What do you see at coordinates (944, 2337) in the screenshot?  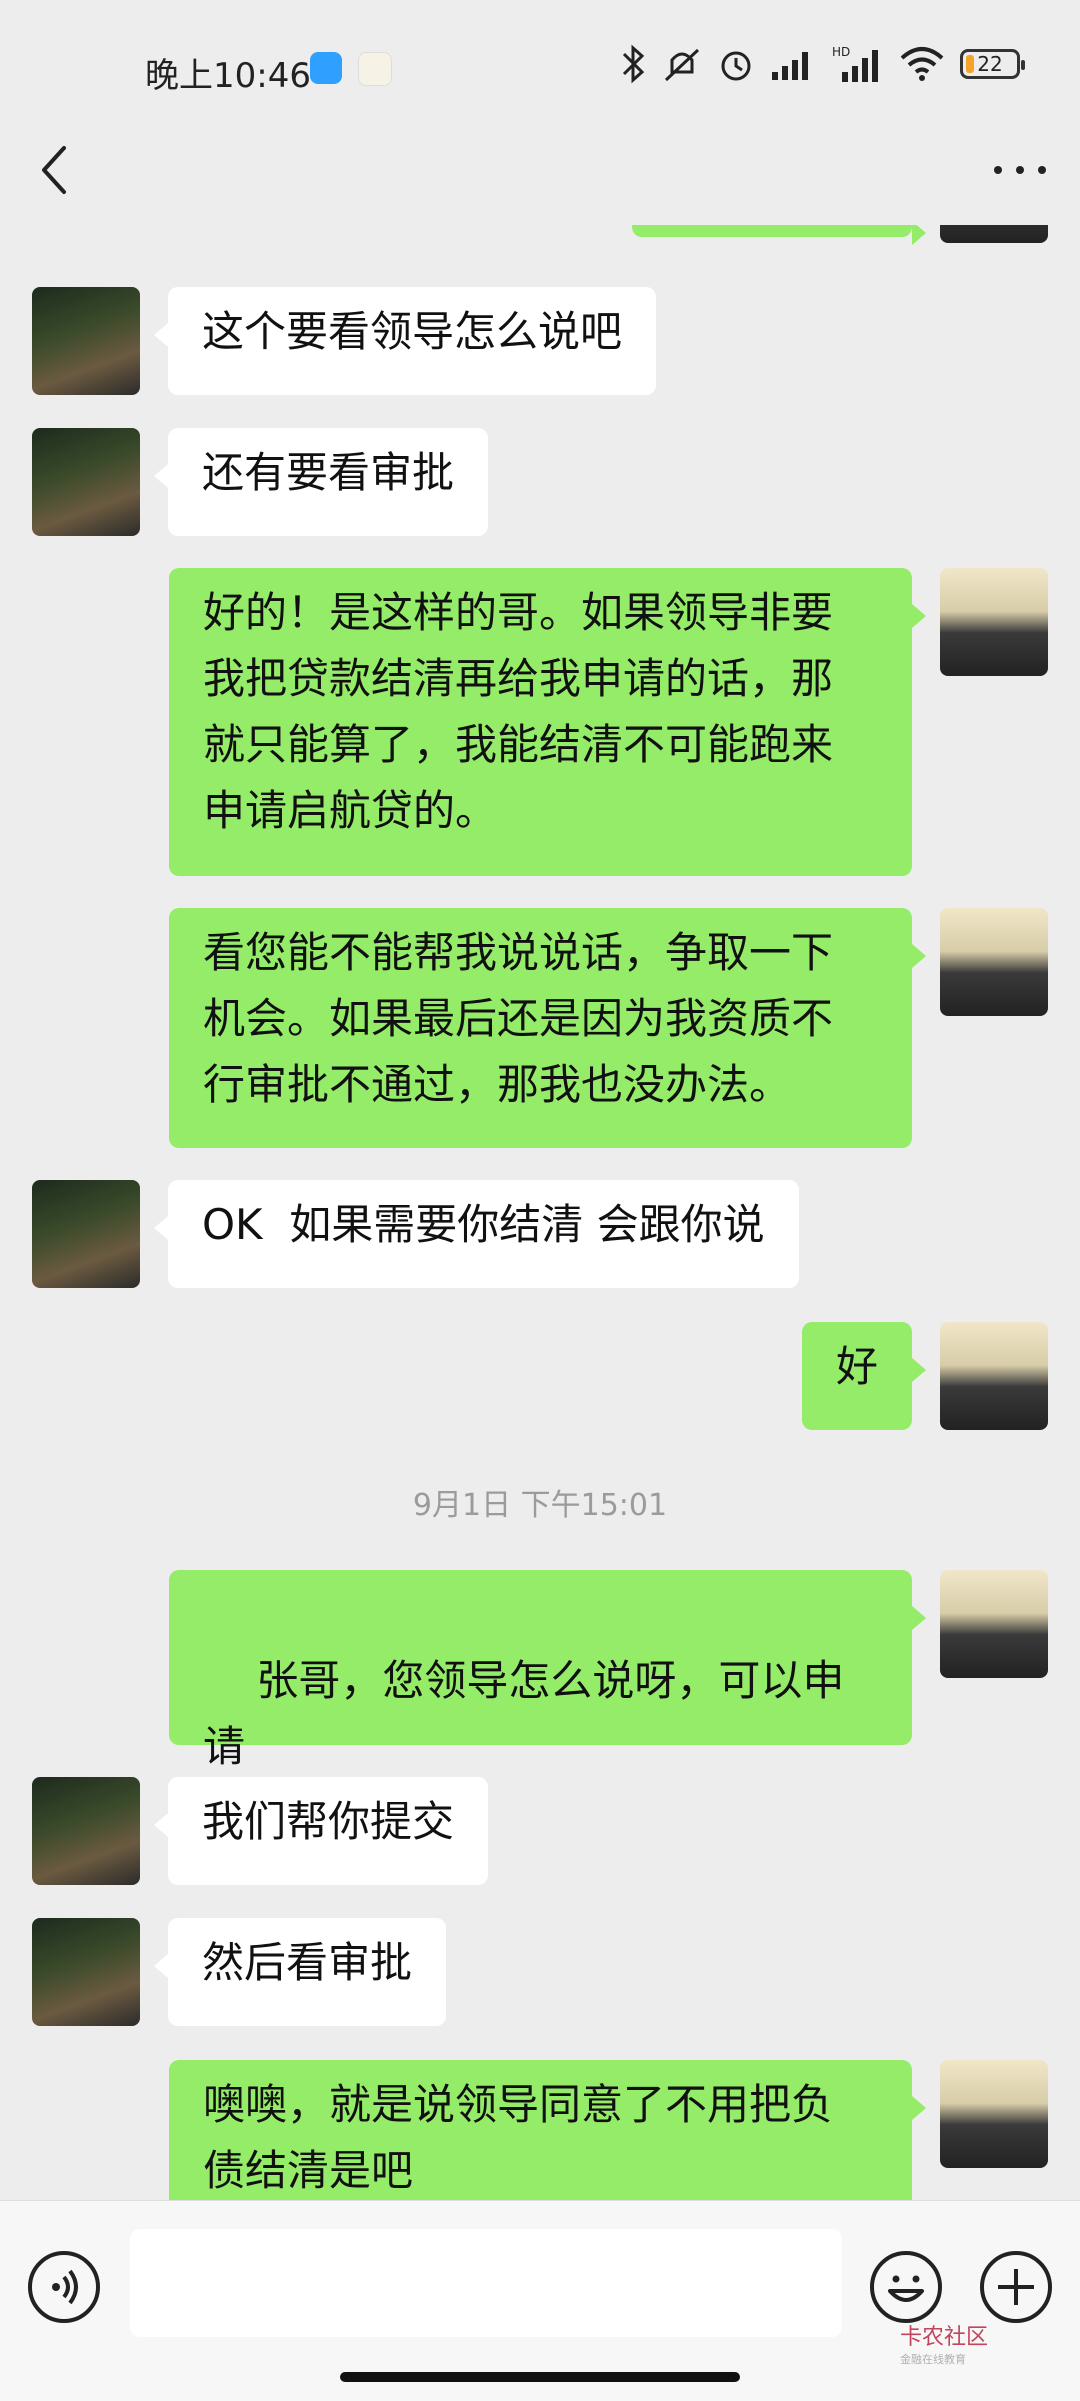 I see `watermark-title: 卡农社区` at bounding box center [944, 2337].